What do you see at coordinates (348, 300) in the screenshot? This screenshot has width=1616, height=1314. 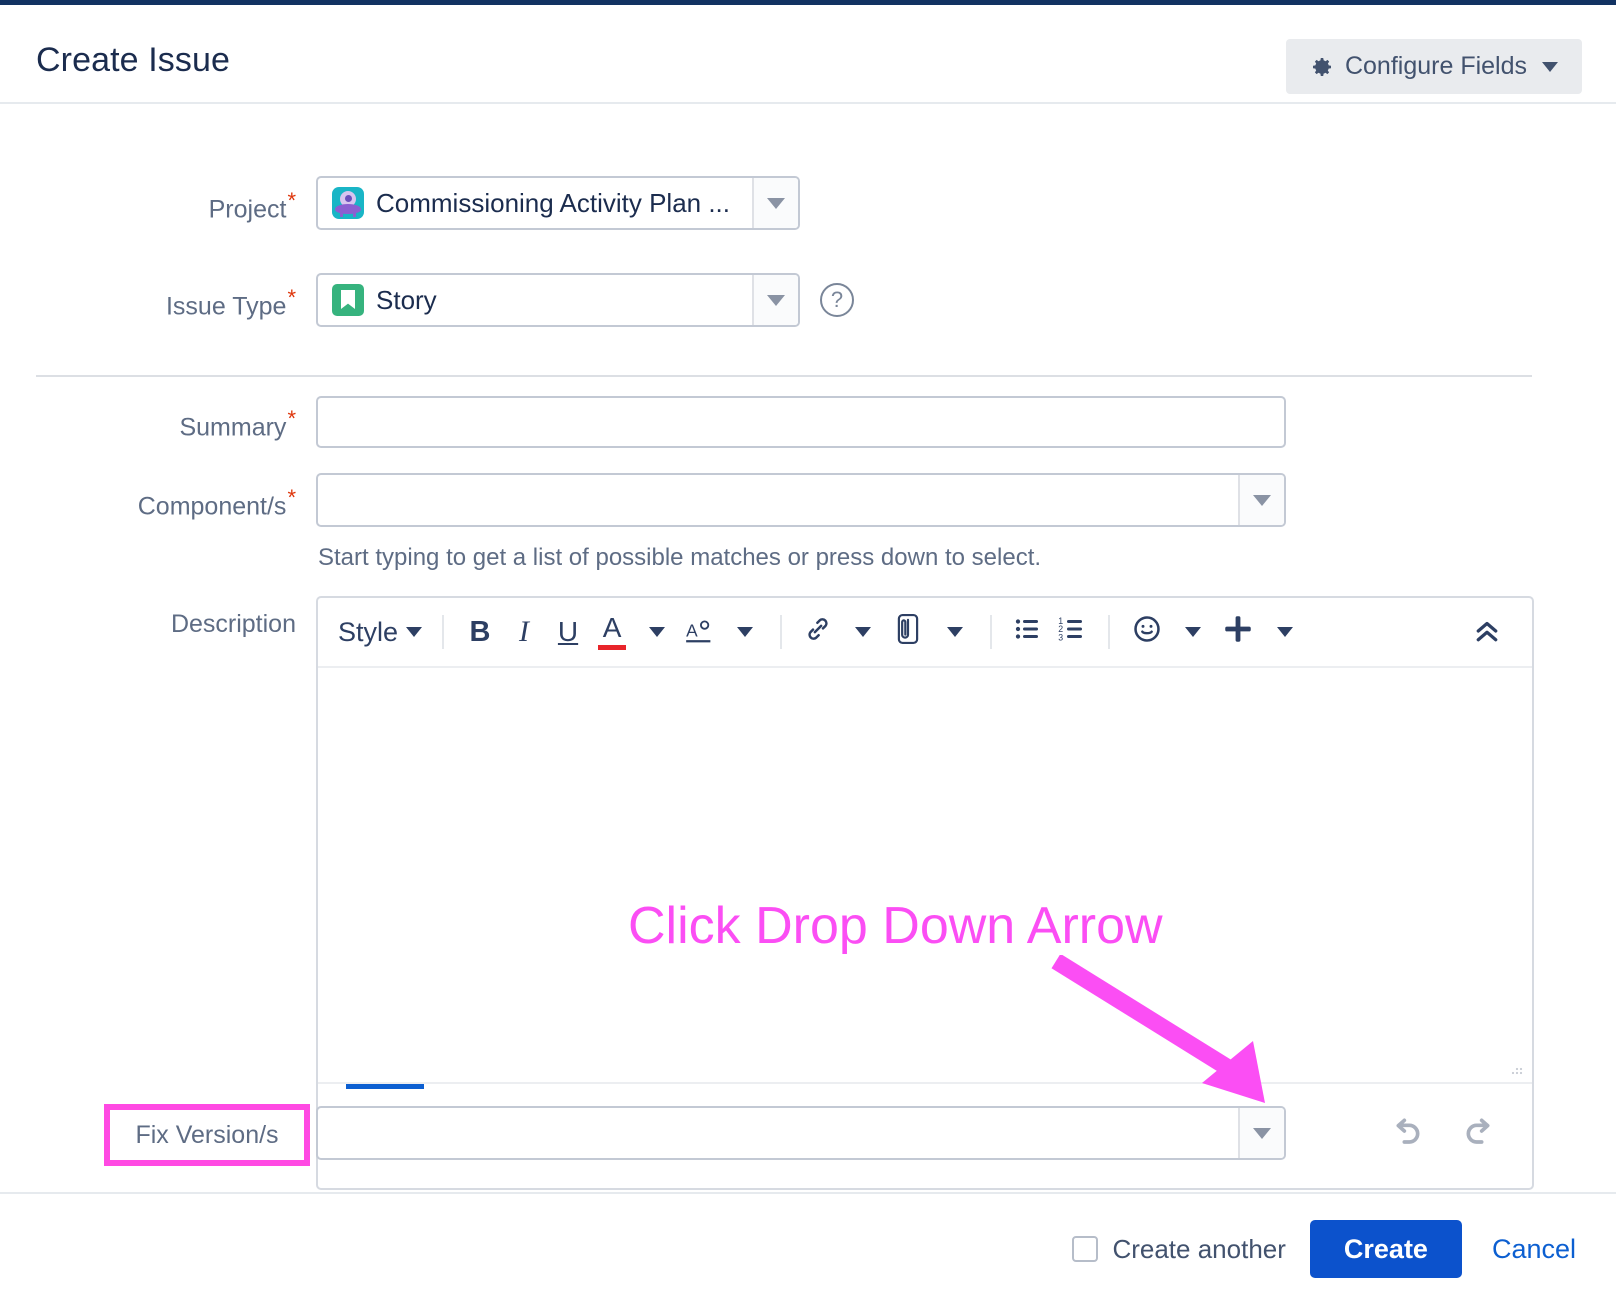 I see `story-bookmark-icon` at bounding box center [348, 300].